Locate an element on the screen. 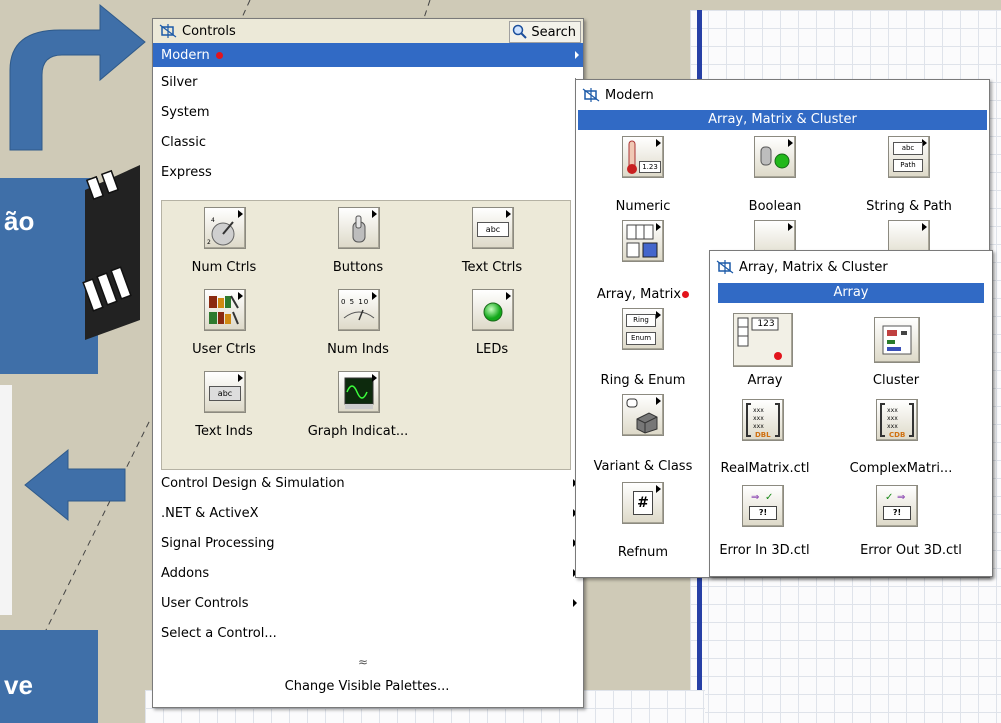 The image size is (1001, 723). category-silver-label: Silver is located at coordinates (179, 82).